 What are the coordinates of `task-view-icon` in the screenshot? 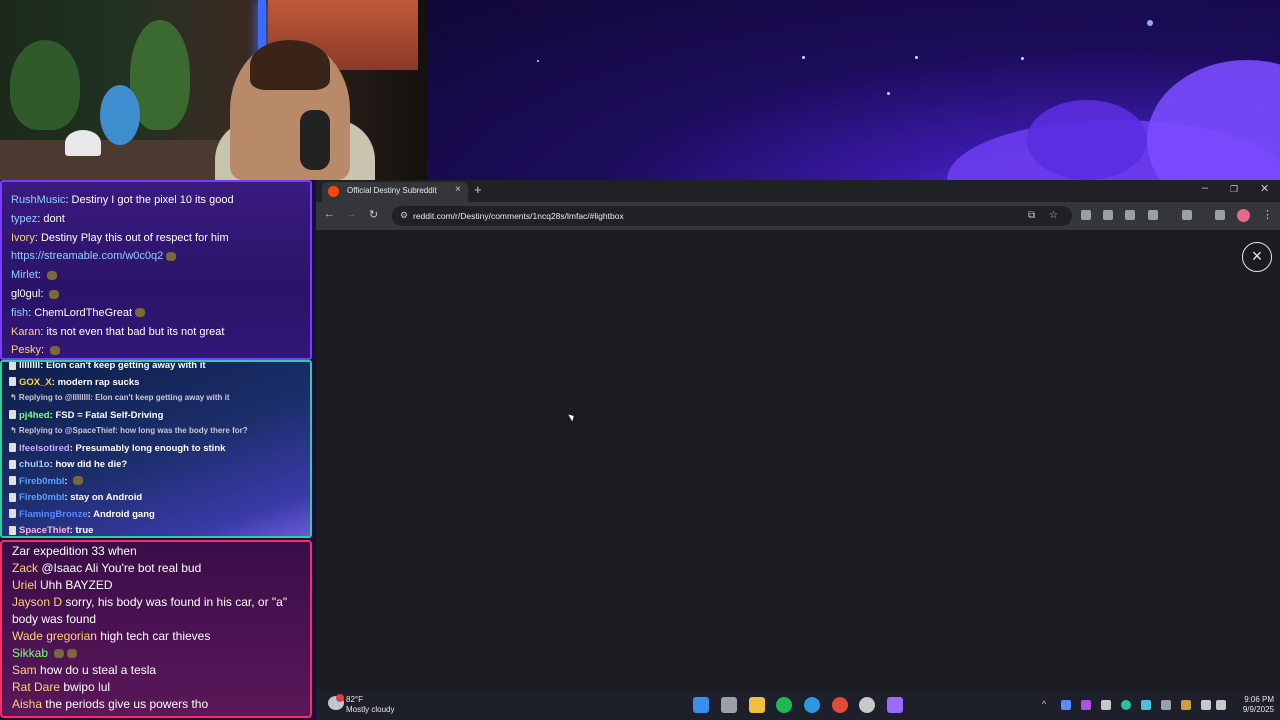 It's located at (729, 705).